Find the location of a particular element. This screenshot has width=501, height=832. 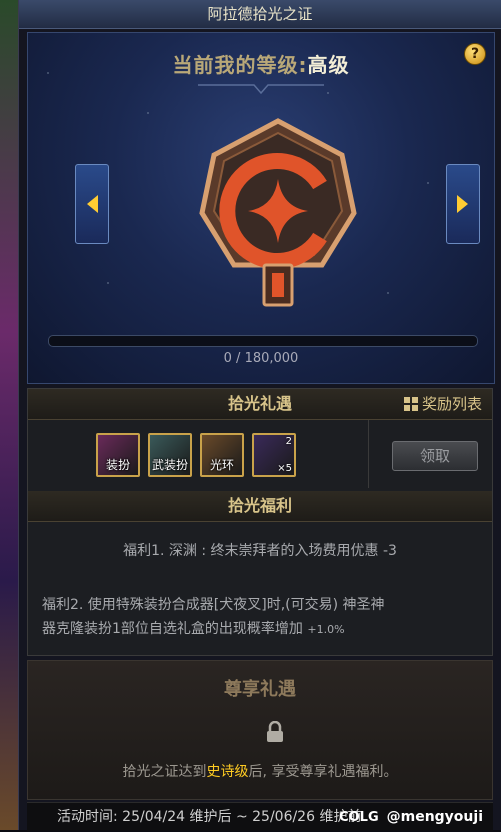

arrow-right-icon is located at coordinates (462, 204).